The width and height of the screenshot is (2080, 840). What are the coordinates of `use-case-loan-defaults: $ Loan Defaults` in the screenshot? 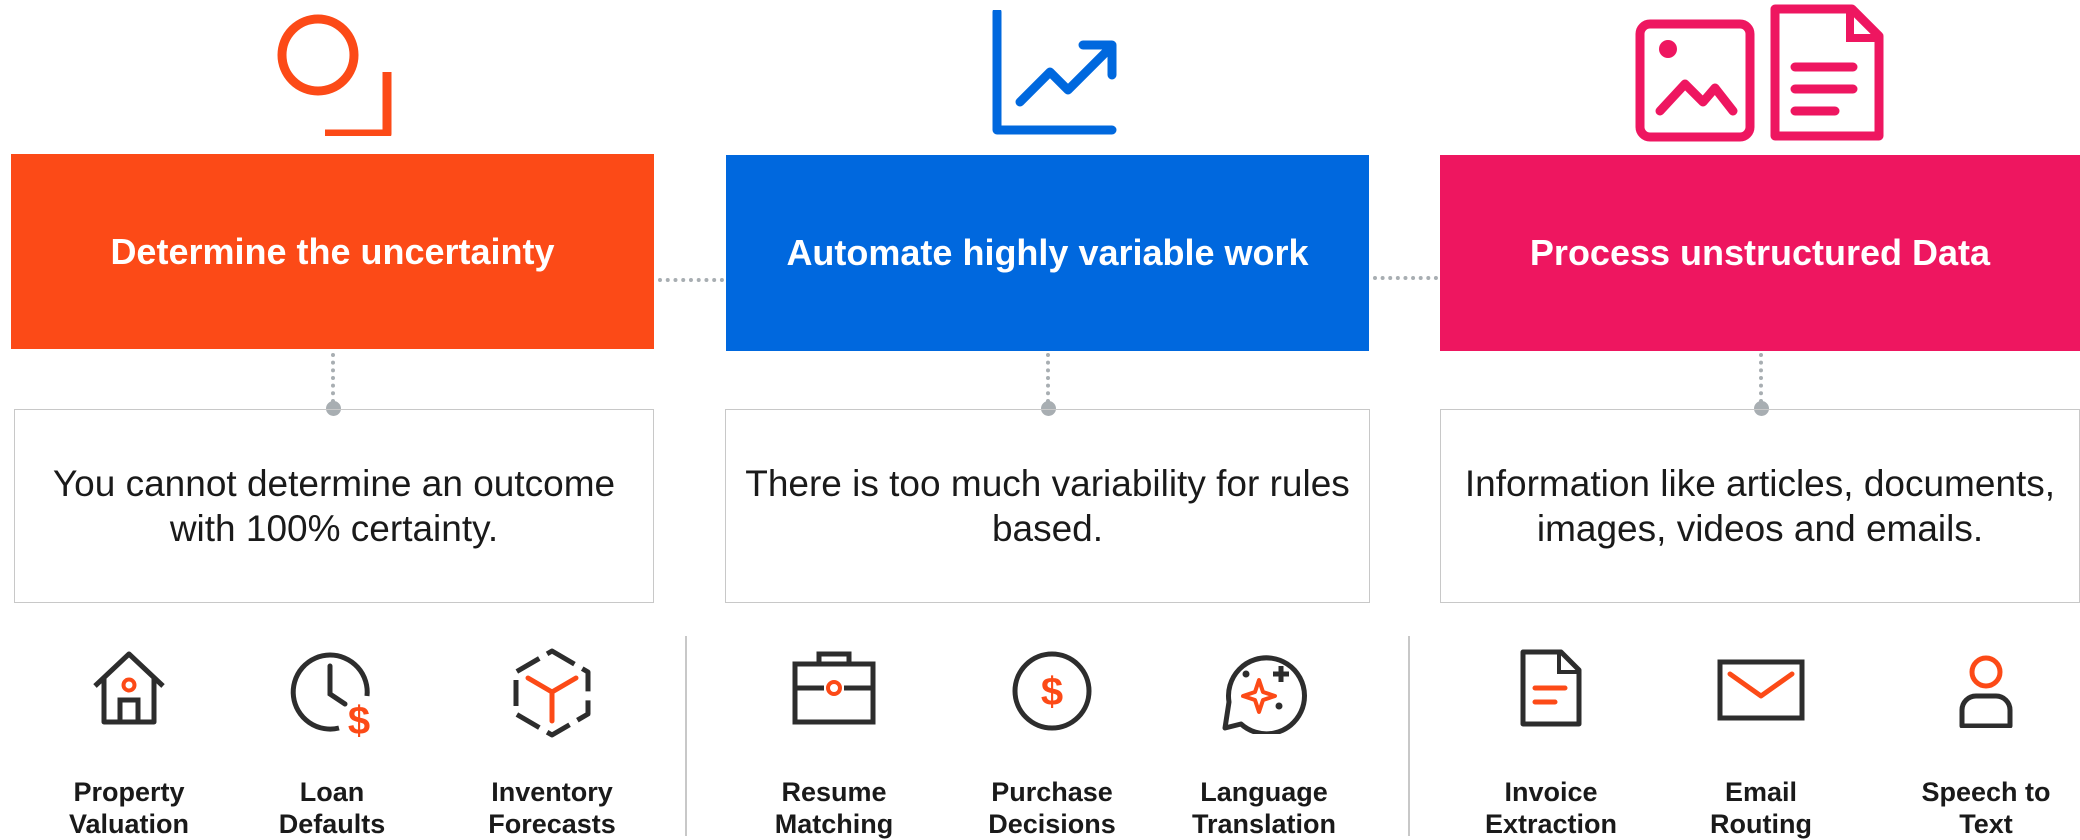 It's located at (332, 744).